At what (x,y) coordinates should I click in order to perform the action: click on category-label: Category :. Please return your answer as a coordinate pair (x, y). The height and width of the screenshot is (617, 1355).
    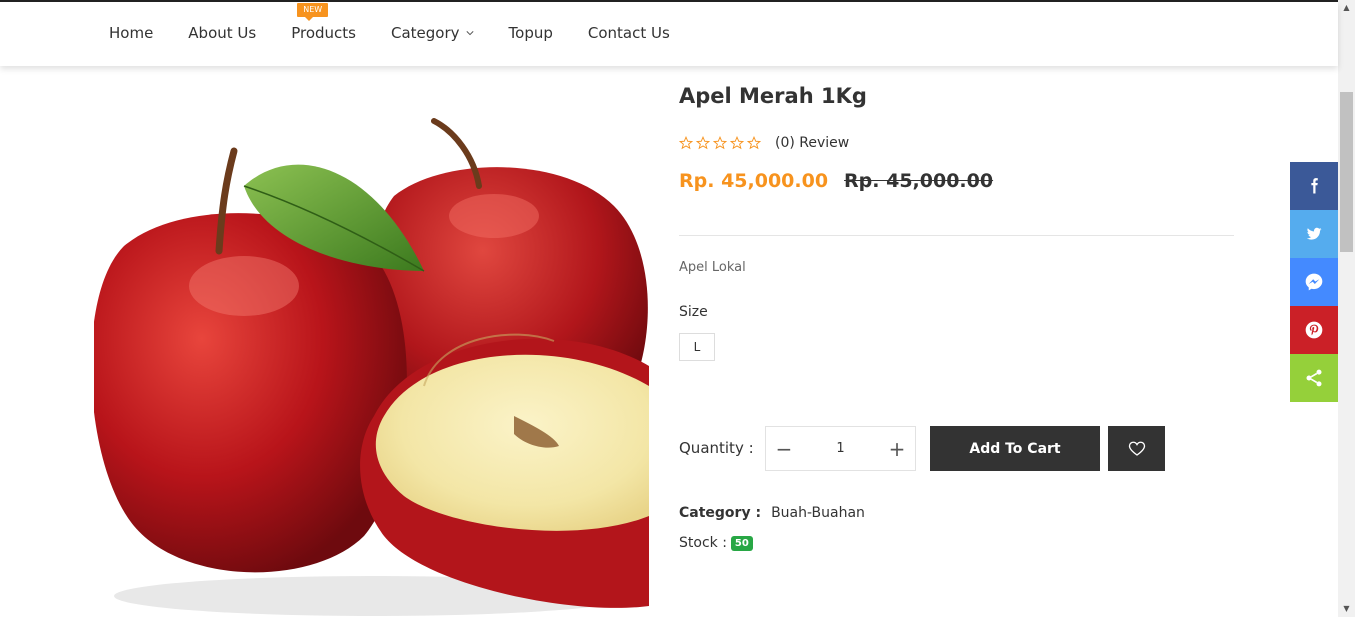
    Looking at the image, I should click on (720, 513).